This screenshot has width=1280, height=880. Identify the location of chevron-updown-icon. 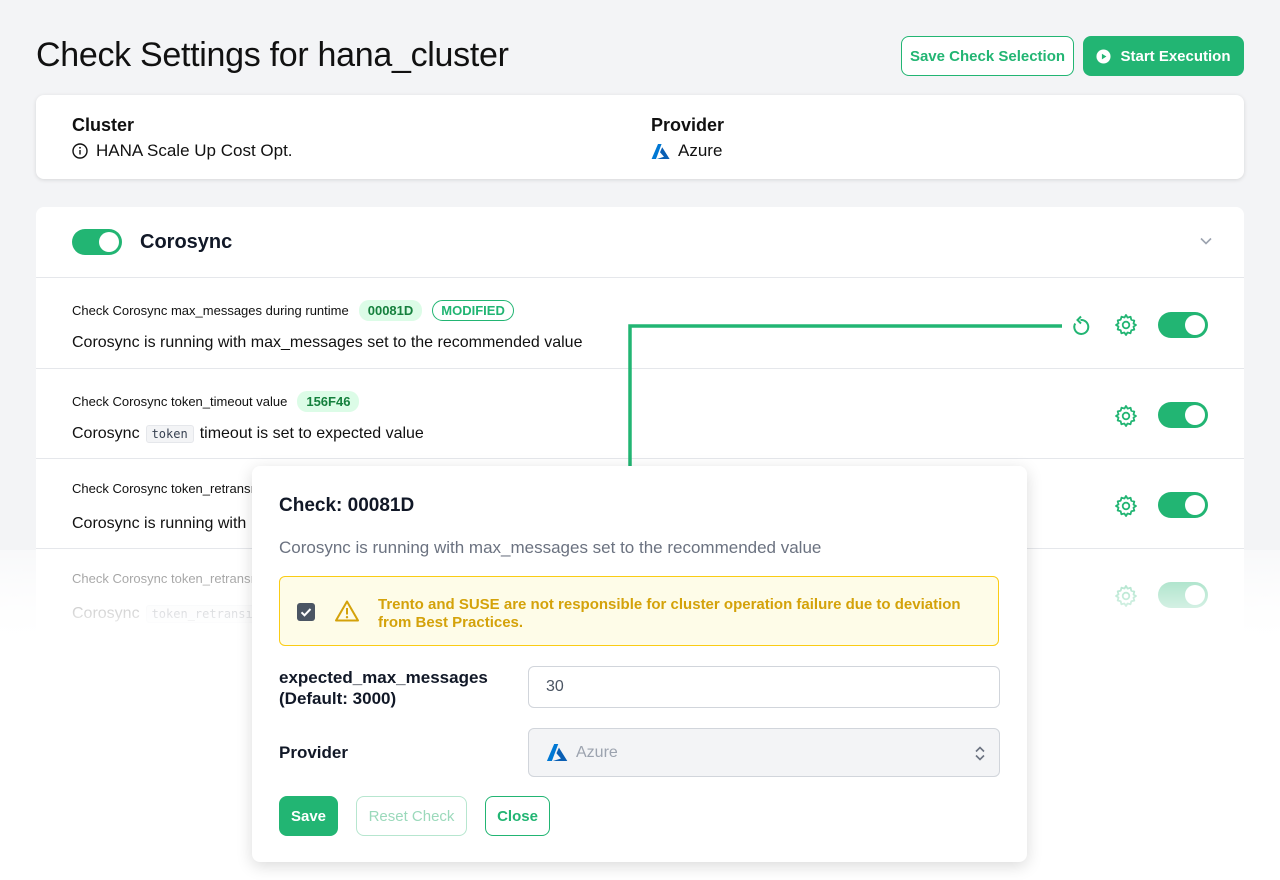
(980, 753).